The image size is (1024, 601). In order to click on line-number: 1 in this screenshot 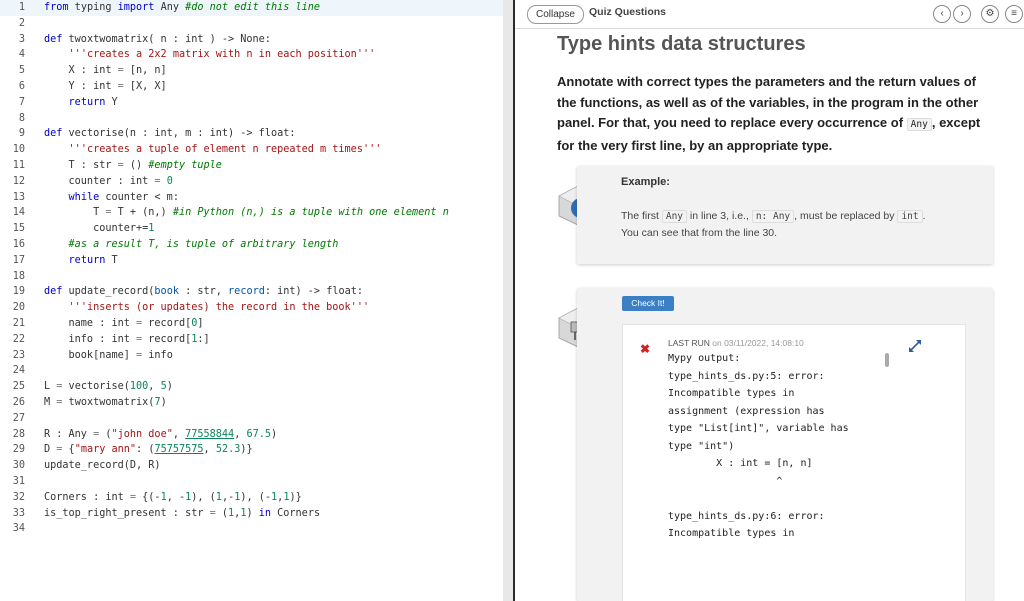, I will do `click(21, 7)`.